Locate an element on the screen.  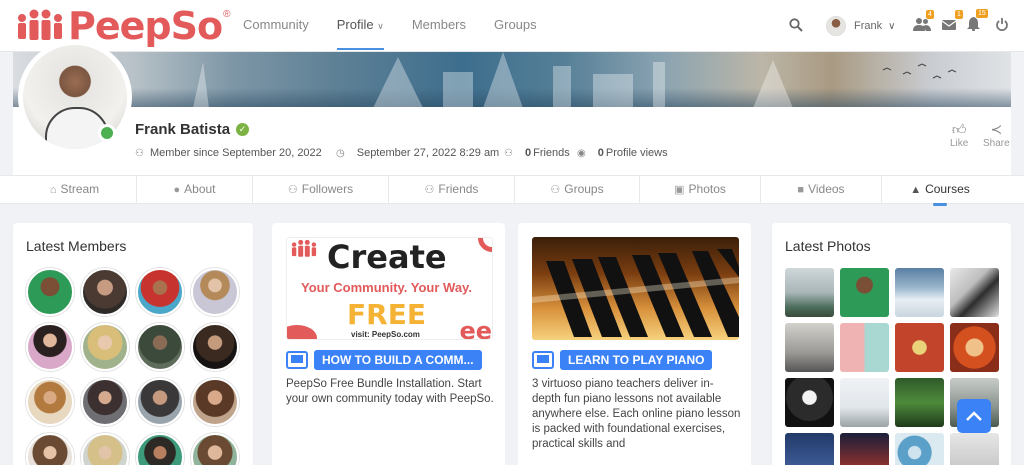
share-label: Share is located at coordinates (996, 143).